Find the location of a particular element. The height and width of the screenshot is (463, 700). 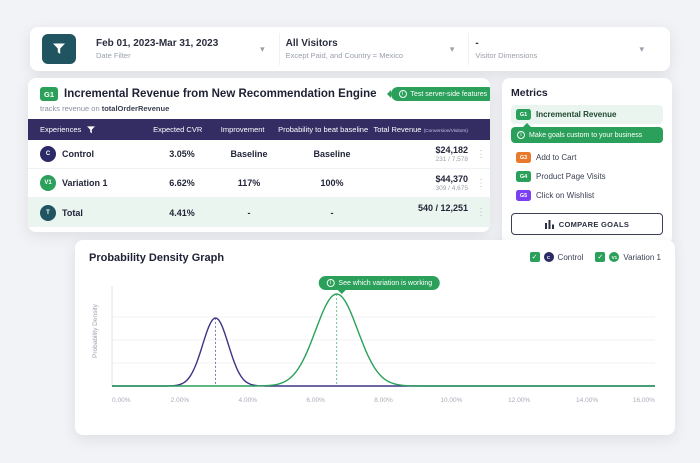

experience-name: Control is located at coordinates (78, 154).